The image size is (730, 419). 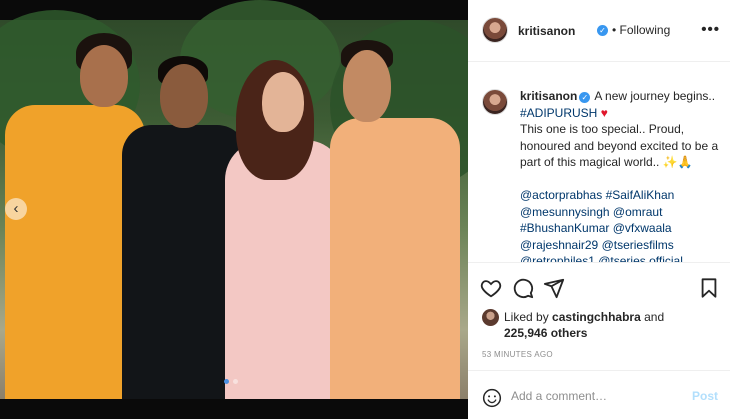 I want to click on follow-status-button: • Following, so click(x=641, y=30).